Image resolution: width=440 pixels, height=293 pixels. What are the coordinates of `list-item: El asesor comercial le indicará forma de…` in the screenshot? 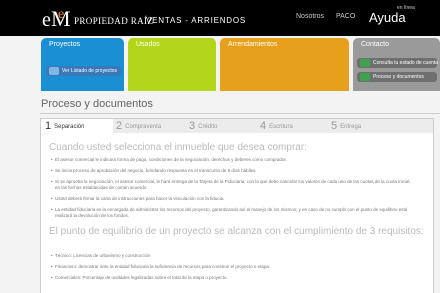 It's located at (233, 160).